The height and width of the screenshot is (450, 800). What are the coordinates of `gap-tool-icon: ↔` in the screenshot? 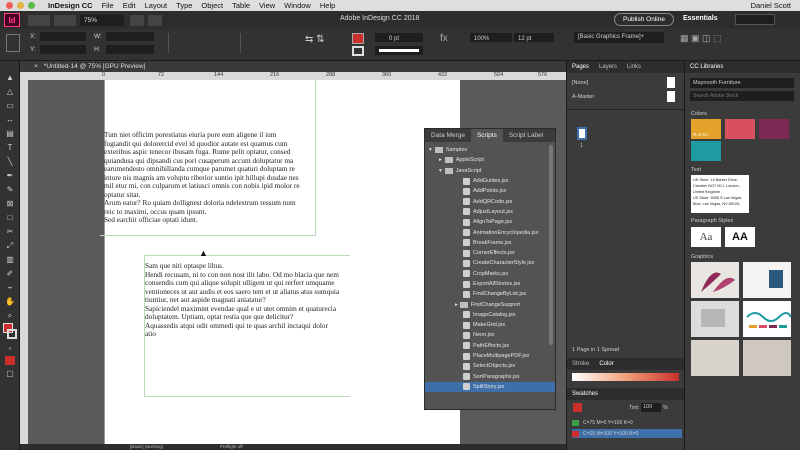 It's located at (10, 119).